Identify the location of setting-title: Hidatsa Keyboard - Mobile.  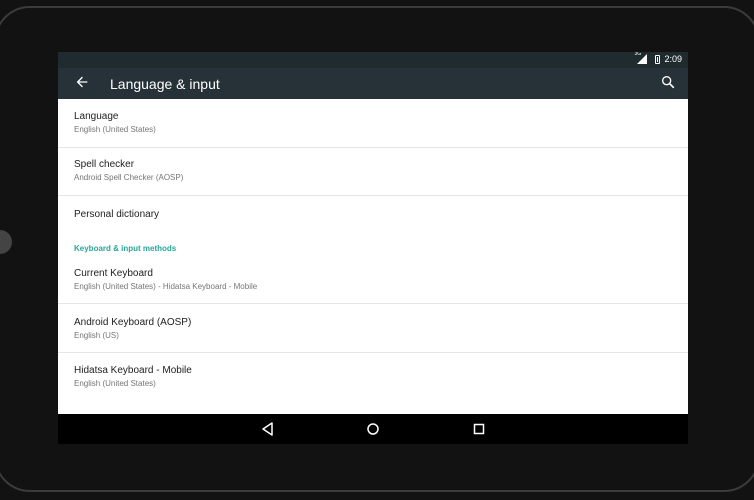
(133, 370).